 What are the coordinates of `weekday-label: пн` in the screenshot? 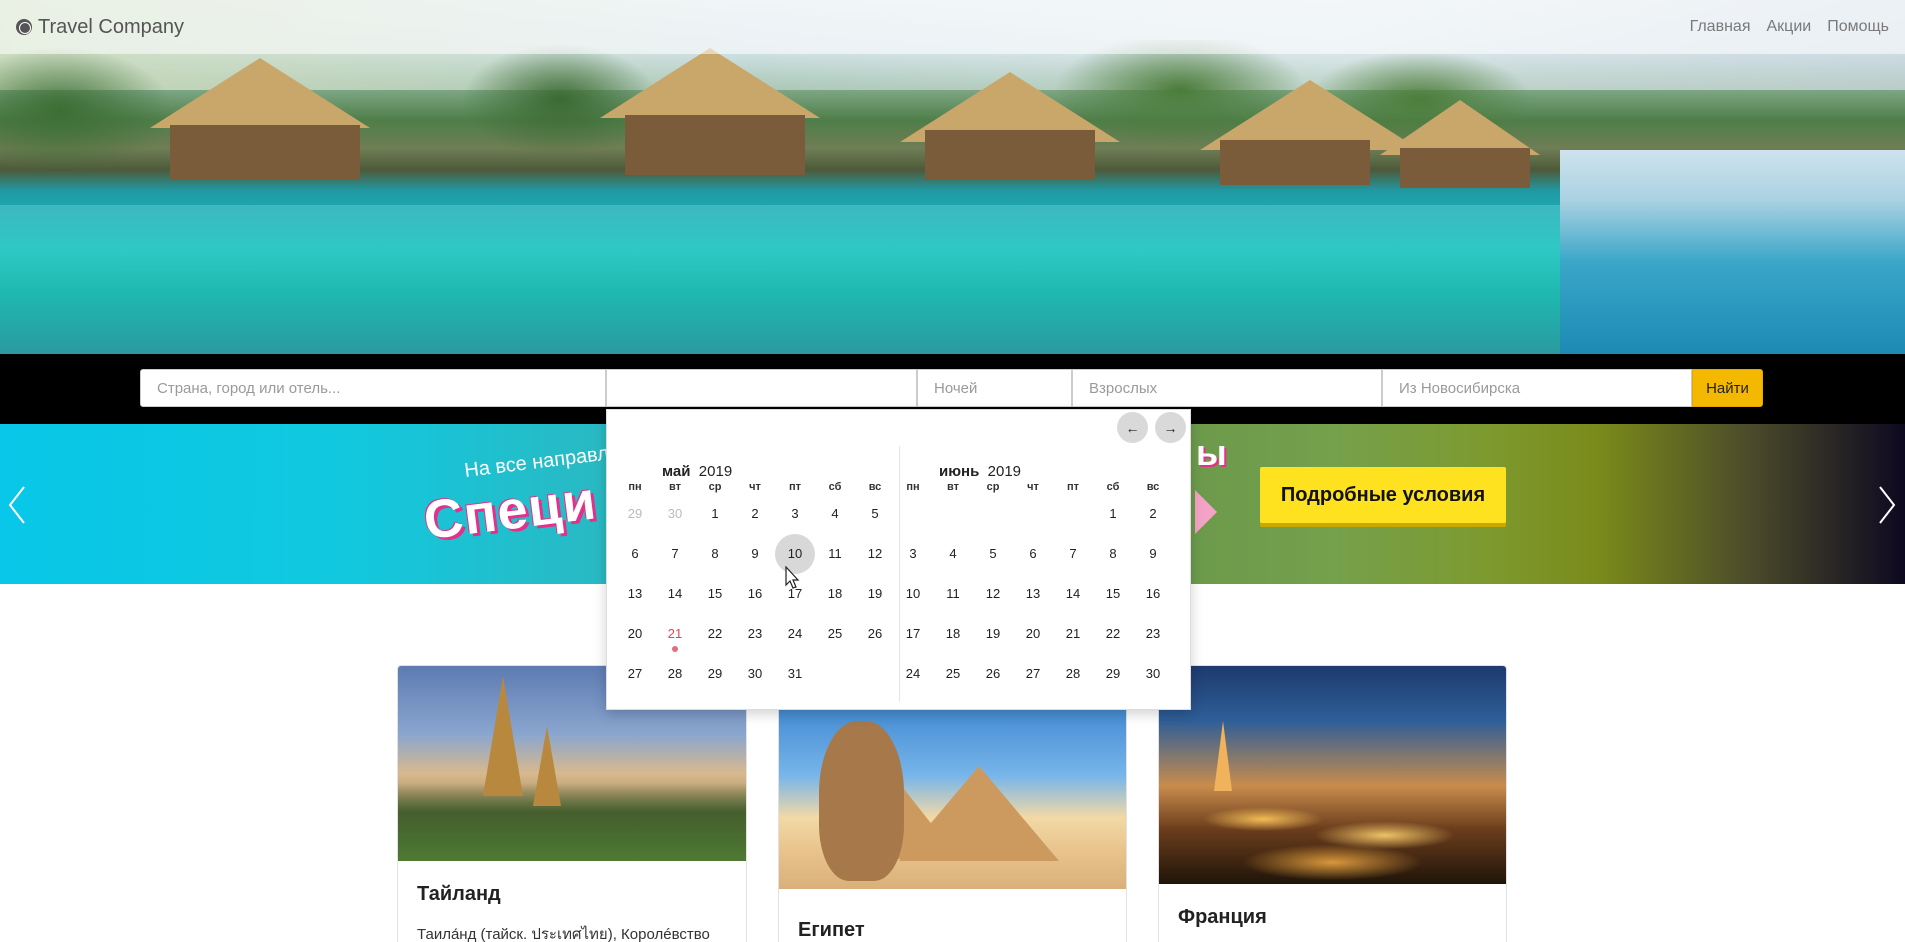 It's located at (635, 487).